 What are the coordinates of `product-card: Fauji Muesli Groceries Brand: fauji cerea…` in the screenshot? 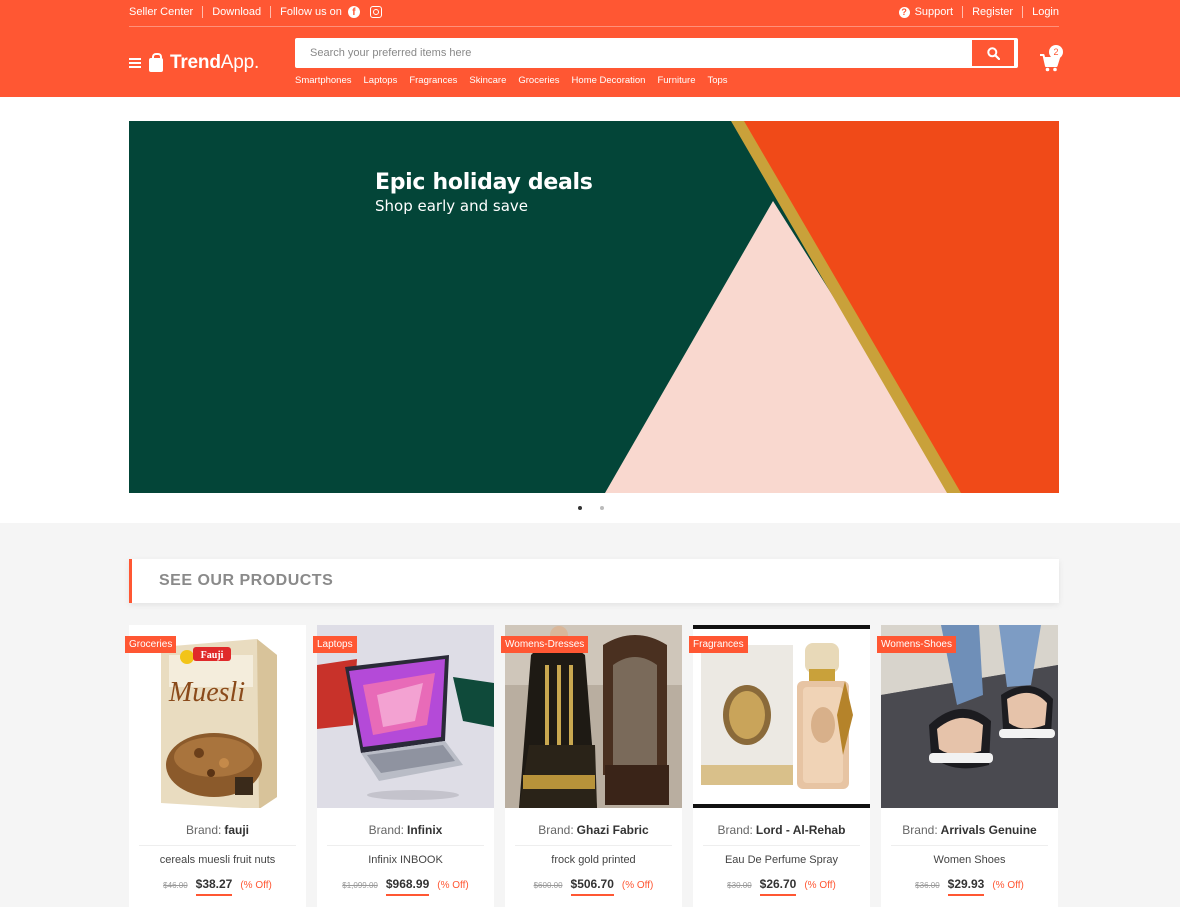 It's located at (215, 766).